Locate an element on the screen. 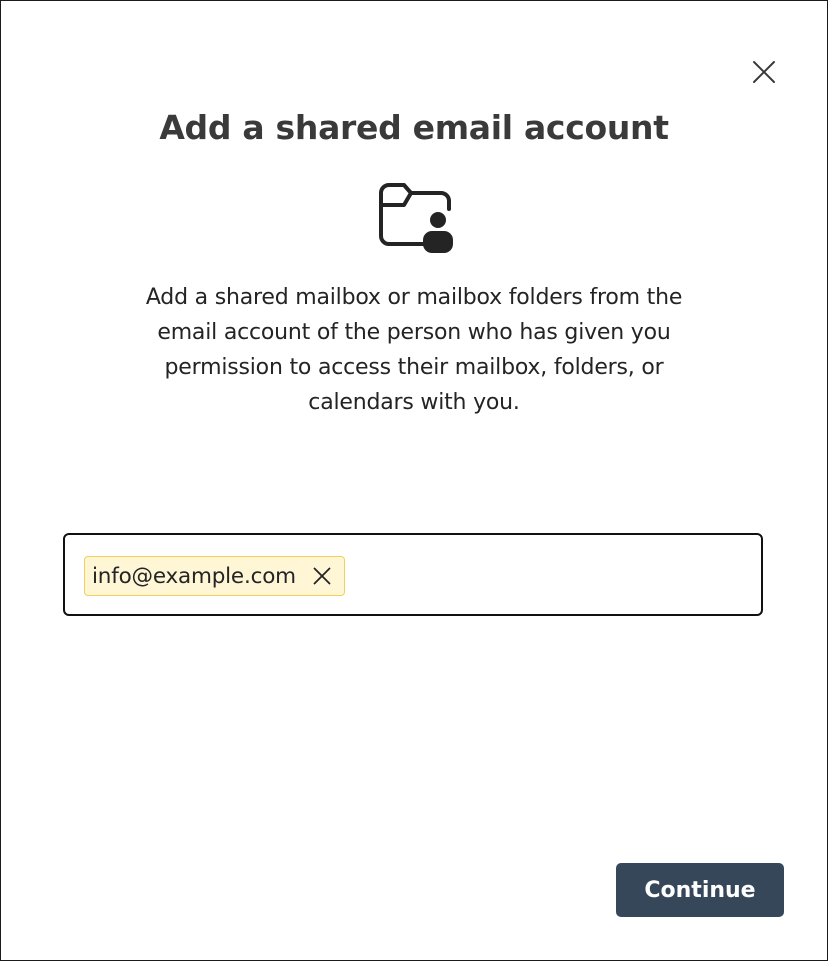 Image resolution: width=828 pixels, height=961 pixels. email-chip-label: info@example.com is located at coordinates (194, 576).